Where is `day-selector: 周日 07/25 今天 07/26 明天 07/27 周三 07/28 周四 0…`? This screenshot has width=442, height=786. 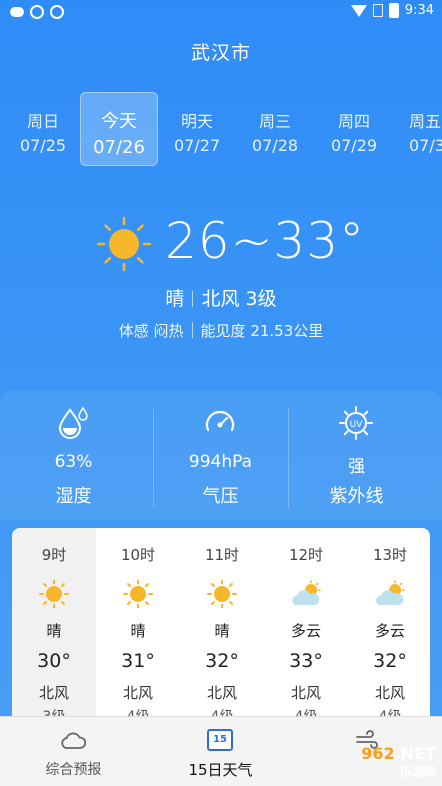 day-selector: 周日 07/25 今天 07/26 明天 07/27 周三 07/28 周四 0… is located at coordinates (221, 129).